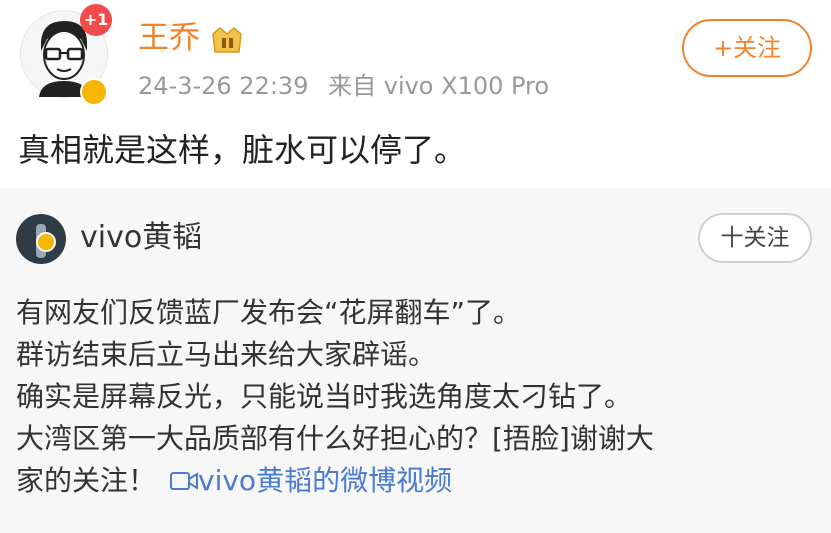  Describe the element at coordinates (324, 396) in the screenshot. I see `repost-line: 确实是屏幕反光，只能说当时我选角度太刁钻了。` at that location.